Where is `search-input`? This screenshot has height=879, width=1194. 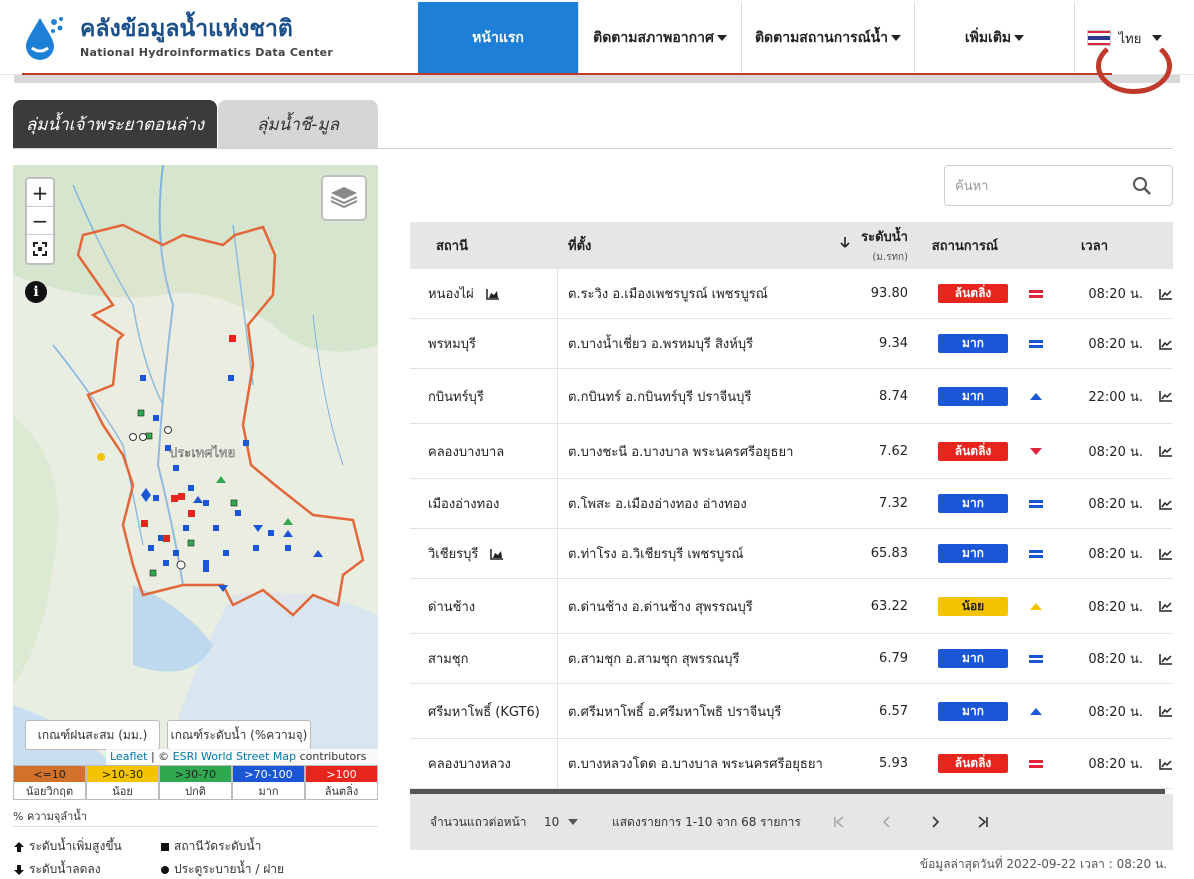
search-input is located at coordinates (1040, 186).